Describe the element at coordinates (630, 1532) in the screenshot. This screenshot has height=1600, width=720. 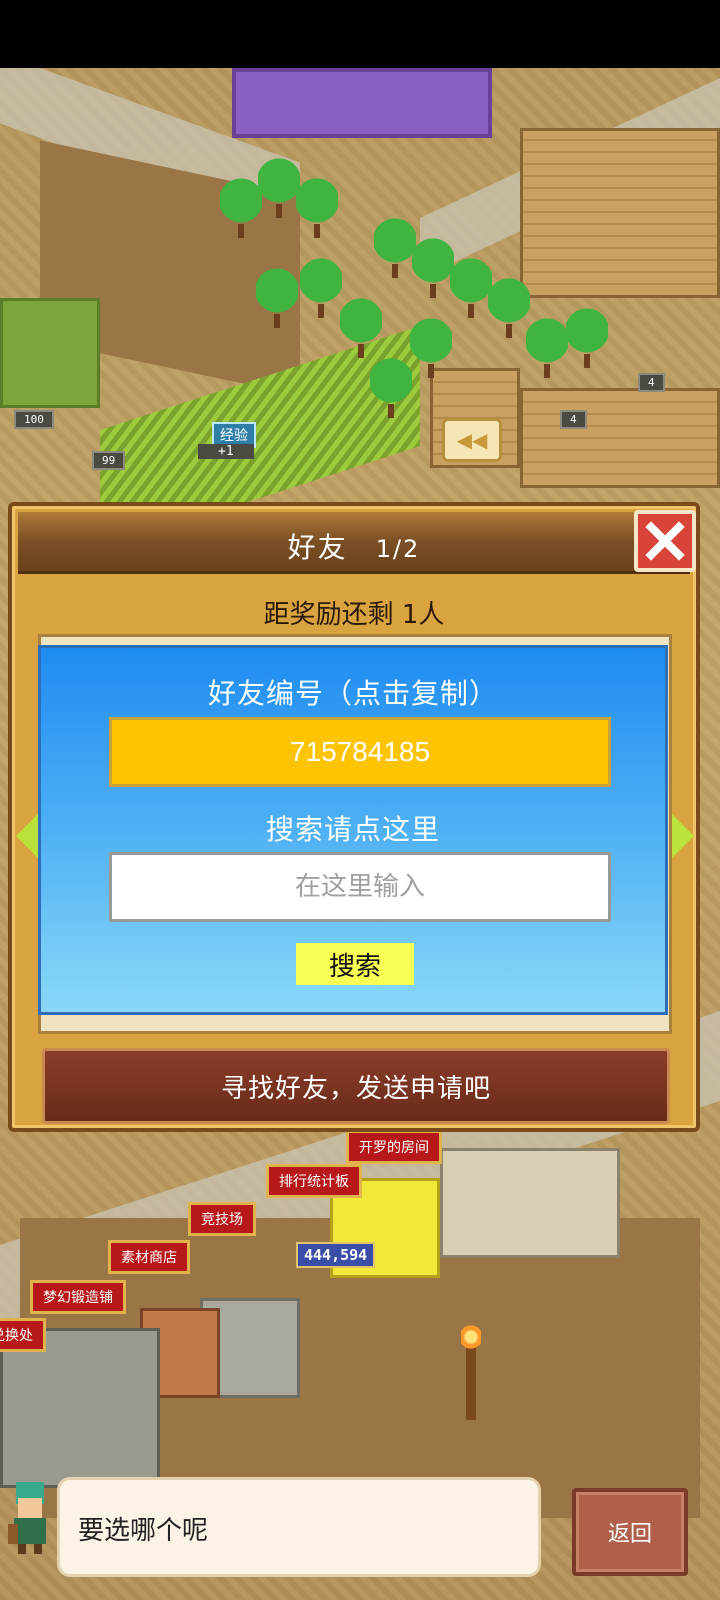
I see `back-button: 返回` at that location.